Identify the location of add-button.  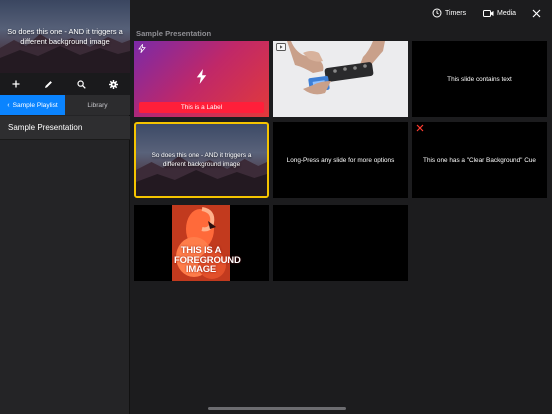
(16, 84).